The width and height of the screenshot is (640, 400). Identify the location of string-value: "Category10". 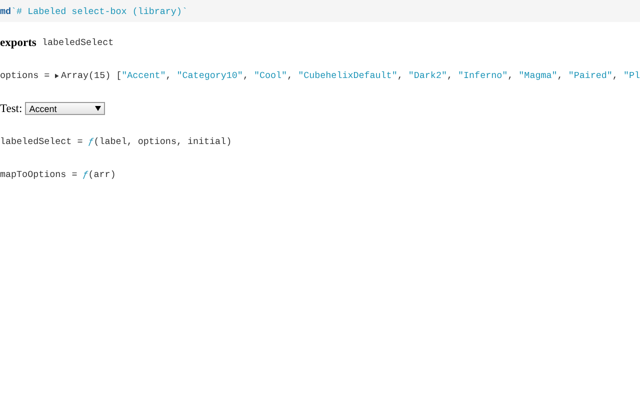
(209, 75).